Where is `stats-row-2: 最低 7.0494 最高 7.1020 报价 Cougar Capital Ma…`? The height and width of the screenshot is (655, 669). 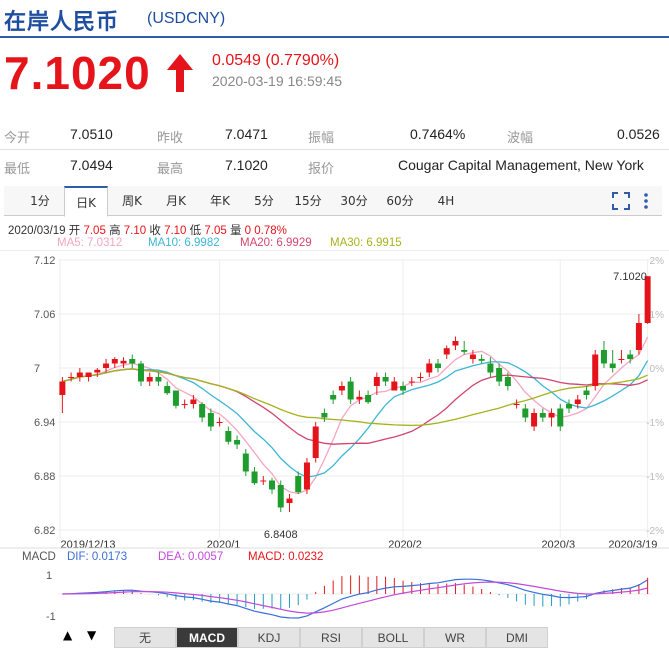
stats-row-2: 最低 7.0494 最高 7.1020 报价 Cougar Capital Ma… is located at coordinates (334, 166).